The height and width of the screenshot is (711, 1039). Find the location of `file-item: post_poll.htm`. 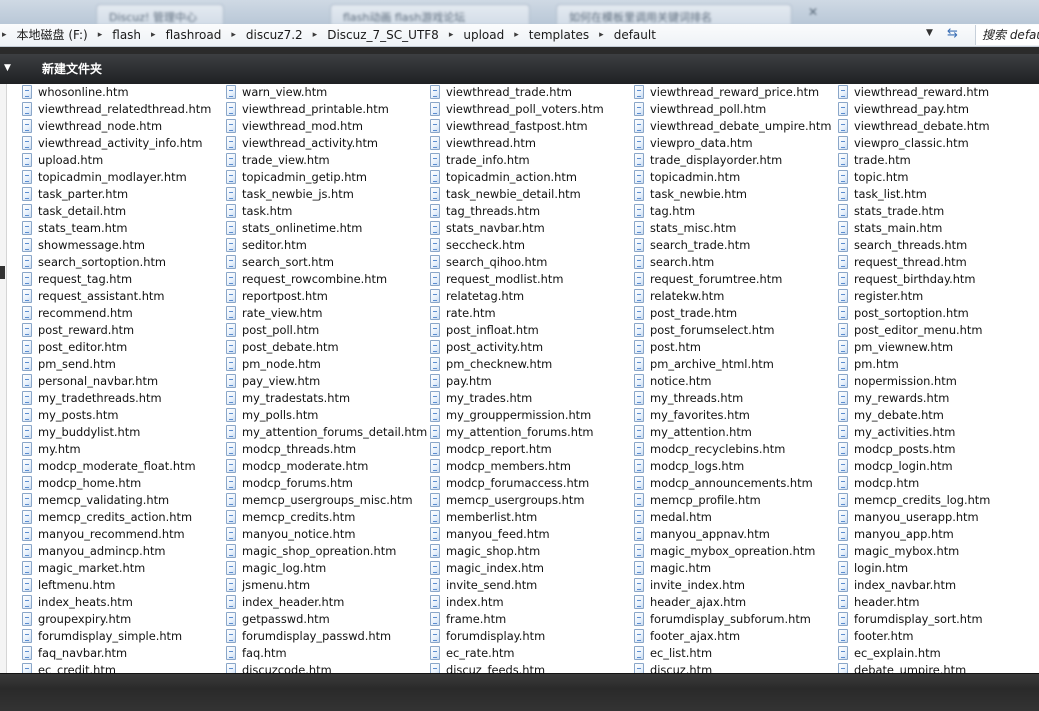

file-item: post_poll.htm is located at coordinates (328, 330).